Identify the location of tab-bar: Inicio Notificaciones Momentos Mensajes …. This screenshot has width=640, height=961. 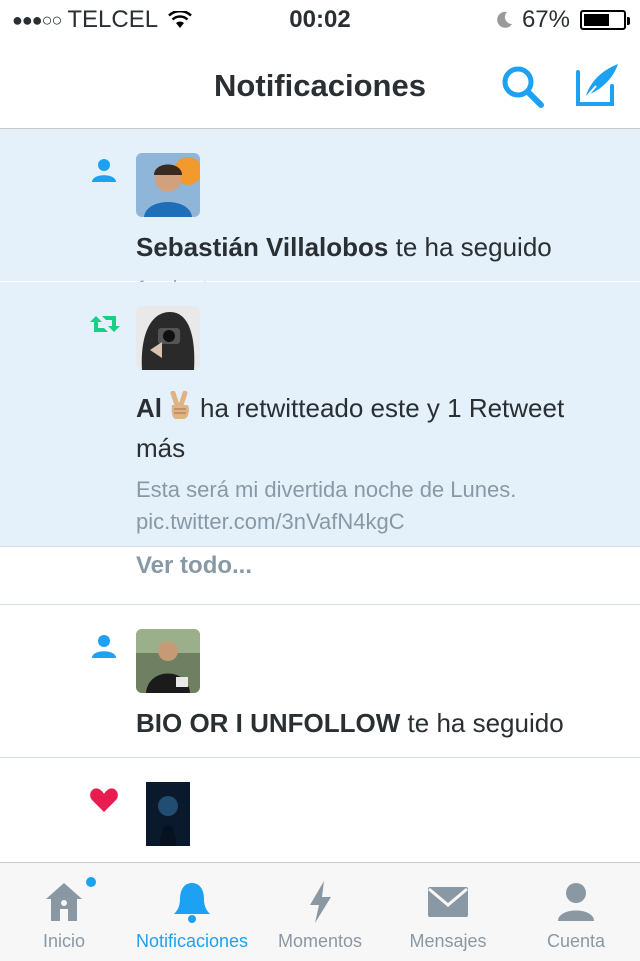
(320, 911).